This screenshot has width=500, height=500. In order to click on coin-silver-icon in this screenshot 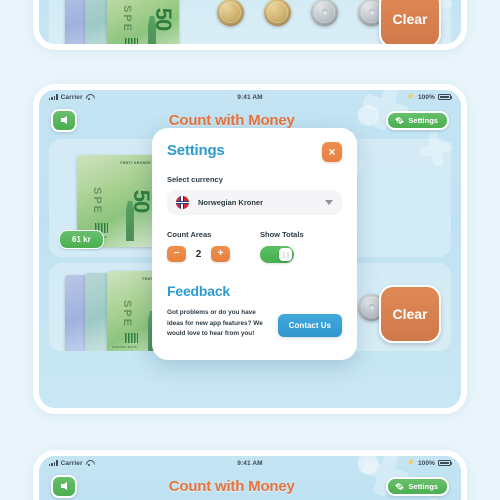, I will do `click(324, 13)`.